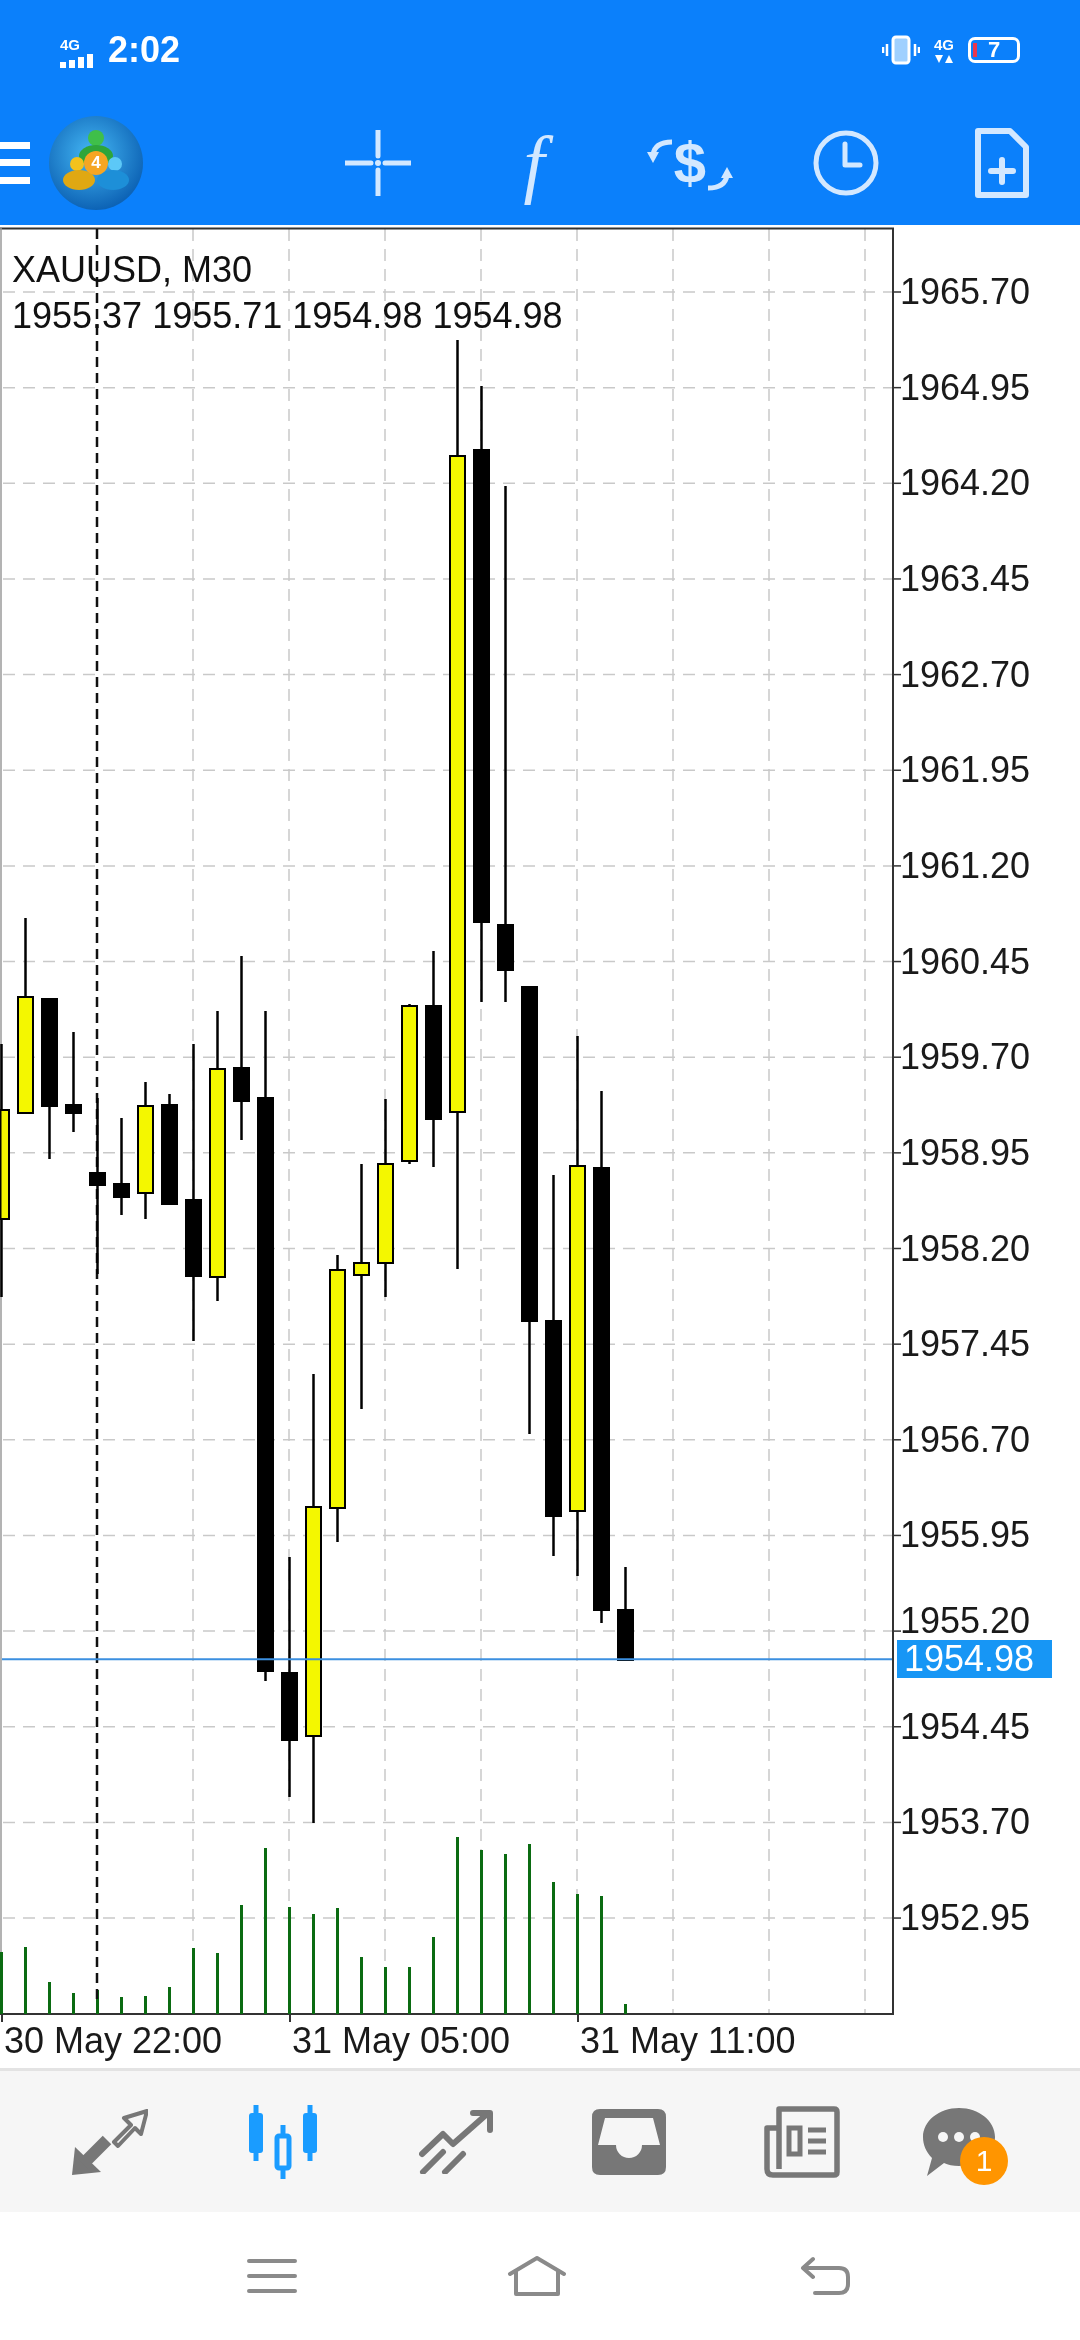 This screenshot has width=1080, height=2340. Describe the element at coordinates (965, 1152) in the screenshot. I see `price-label: 1958.95` at that location.